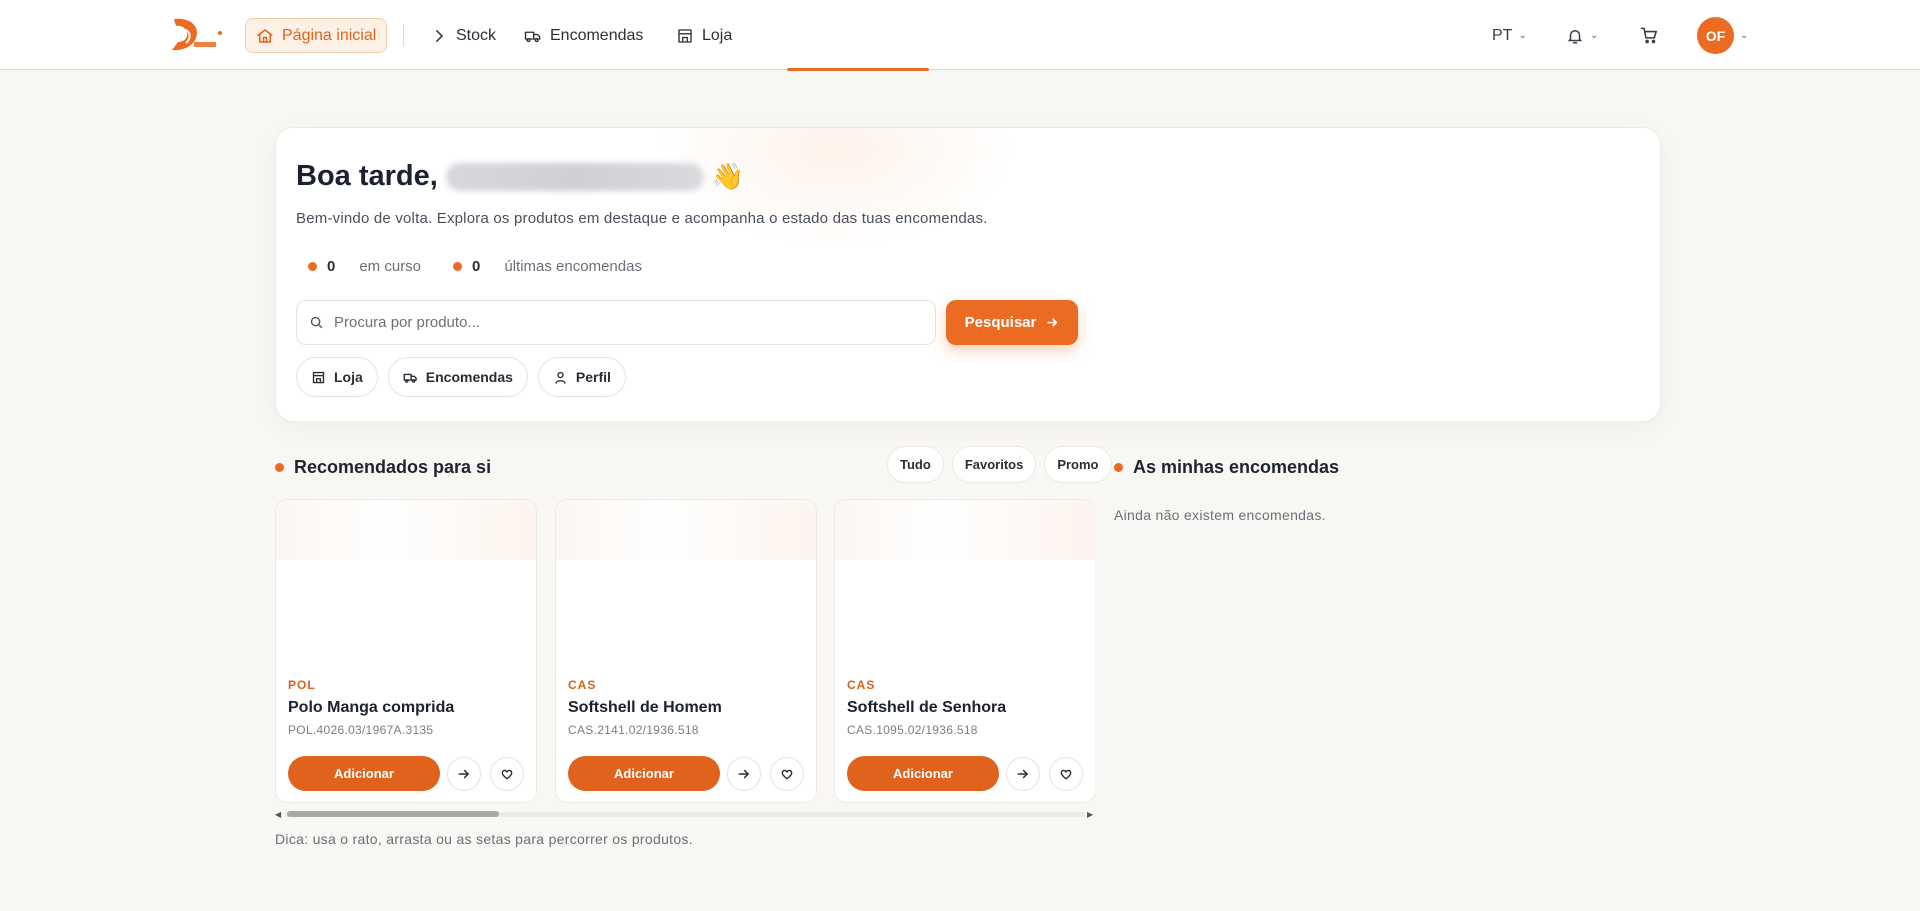 Image resolution: width=1920 pixels, height=911 pixels. I want to click on orders-empty-message: Ainda não existem encomendas., so click(1220, 515).